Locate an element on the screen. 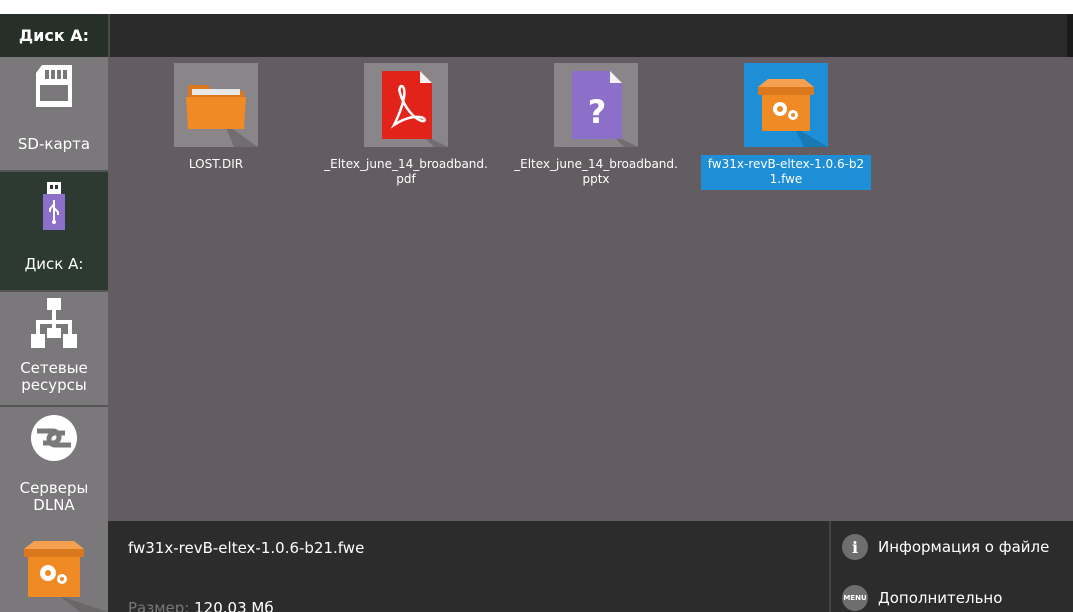 The width and height of the screenshot is (1073, 612). selected-file-name: fw31x-revB-eltex-1.0.6-b21.fwe is located at coordinates (246, 548).